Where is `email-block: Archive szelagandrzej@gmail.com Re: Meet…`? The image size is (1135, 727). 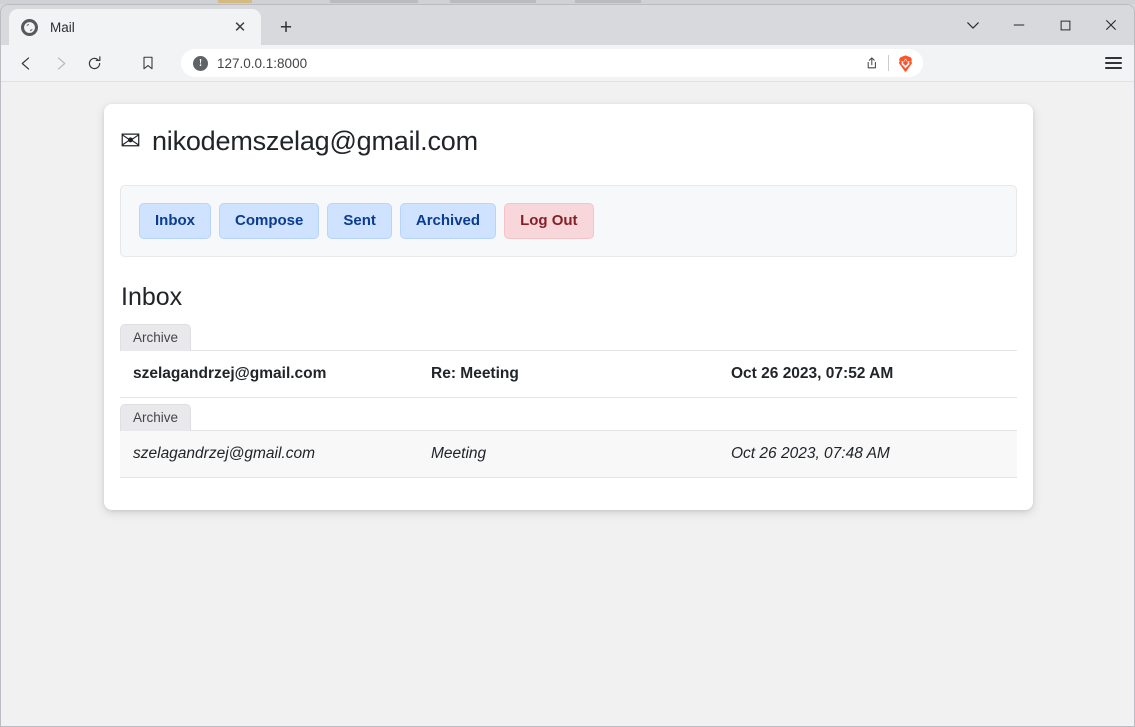 email-block: Archive szelagandrzej@gmail.com Re: Meet… is located at coordinates (568, 361).